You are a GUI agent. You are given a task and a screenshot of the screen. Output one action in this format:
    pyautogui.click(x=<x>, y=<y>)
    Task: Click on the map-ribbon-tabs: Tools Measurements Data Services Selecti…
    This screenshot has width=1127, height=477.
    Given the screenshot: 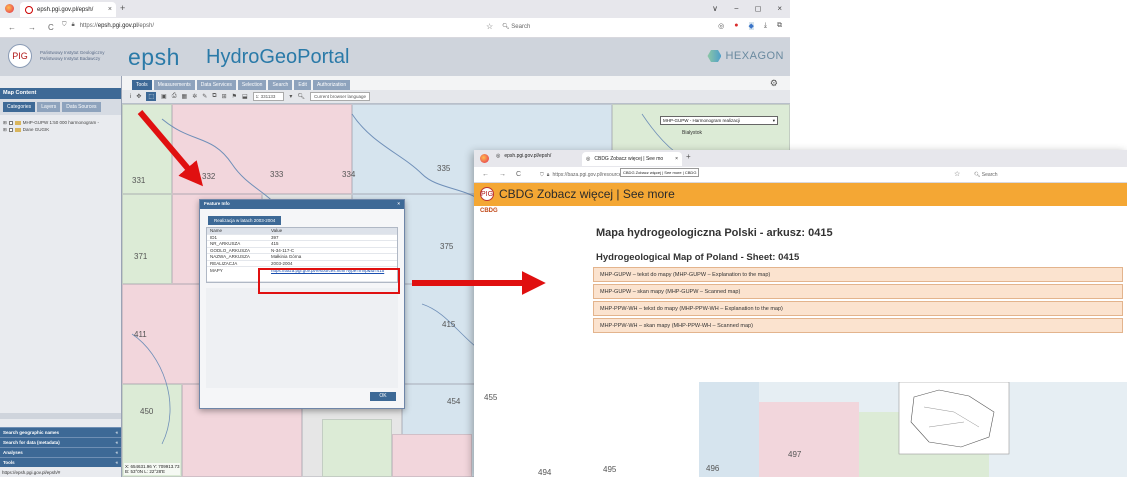 What is the action you would take?
    pyautogui.click(x=241, y=85)
    